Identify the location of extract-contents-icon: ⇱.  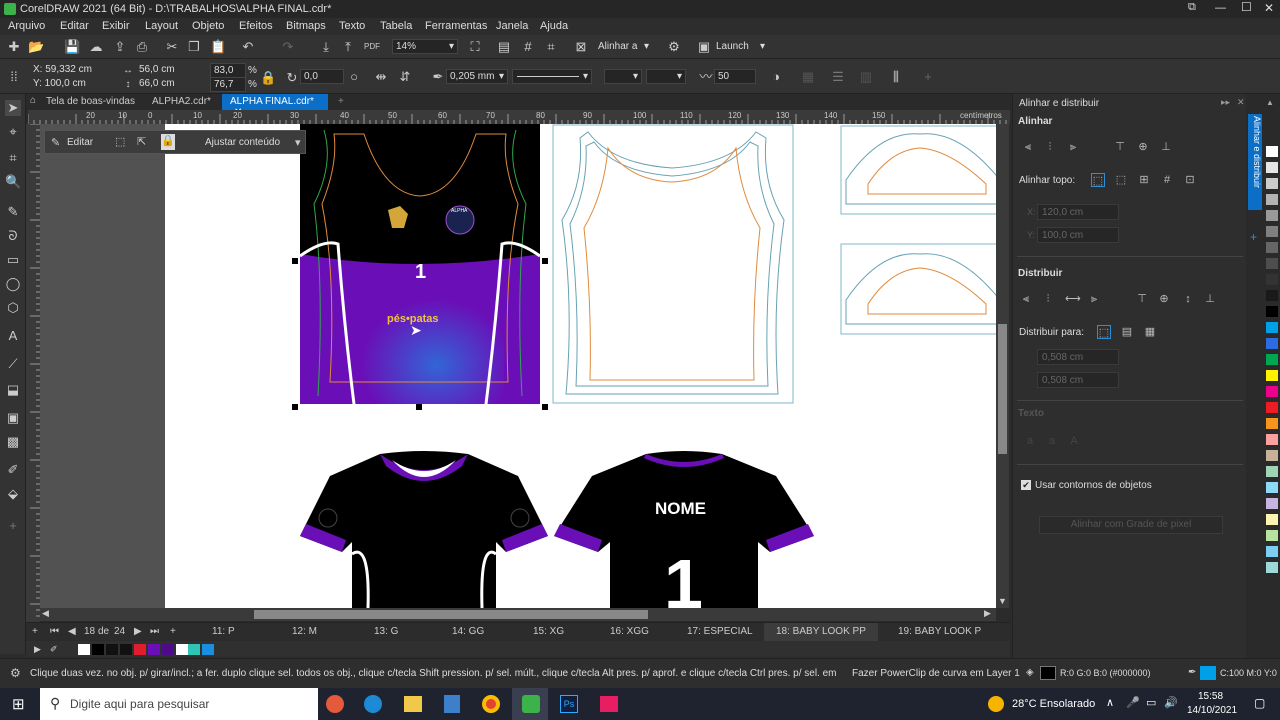
(141, 141).